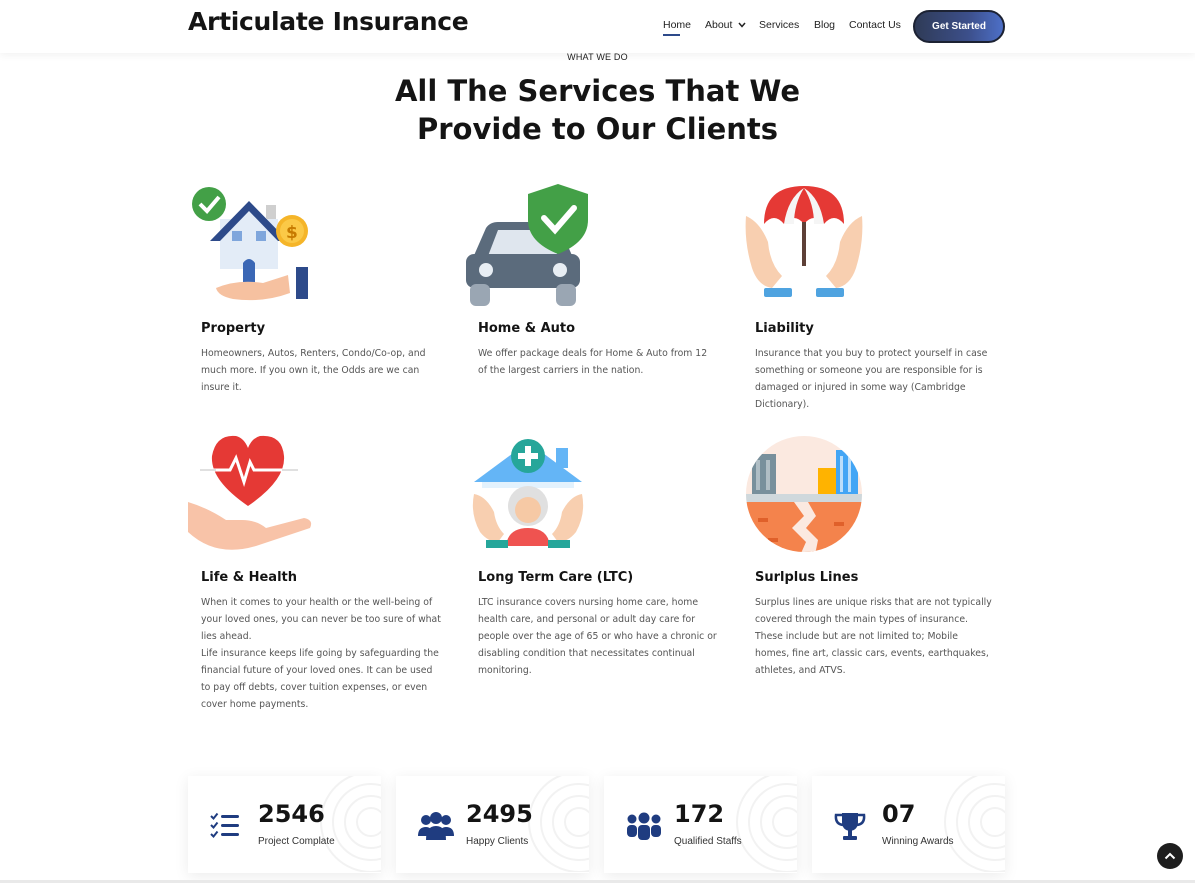  Describe the element at coordinates (499, 814) in the screenshot. I see `stat-value: 2495` at that location.